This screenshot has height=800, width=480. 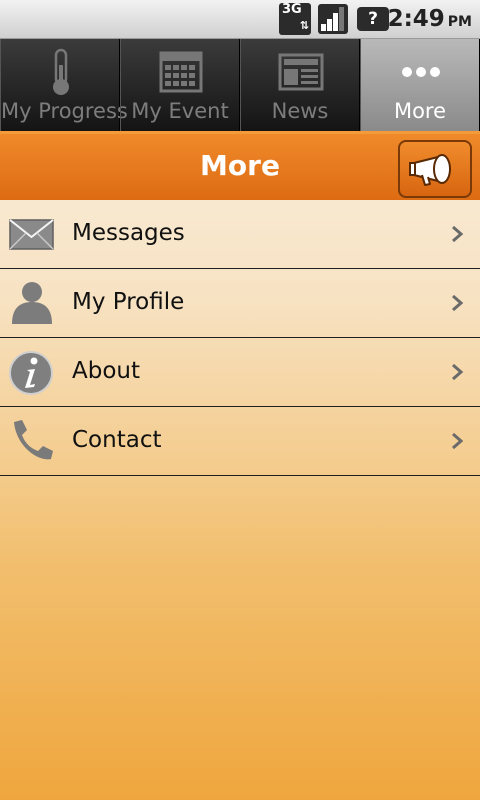 I want to click on status-bar: 3G ⇅ ? 2:49 PM, so click(x=240, y=19).